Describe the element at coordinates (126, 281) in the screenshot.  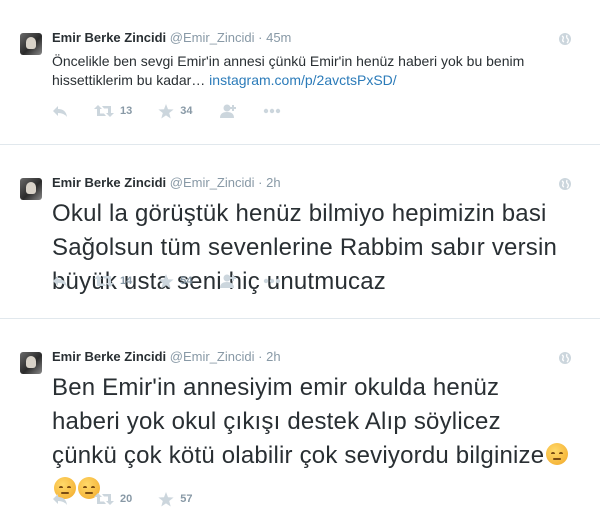
I see `retweet-count: 14` at that location.